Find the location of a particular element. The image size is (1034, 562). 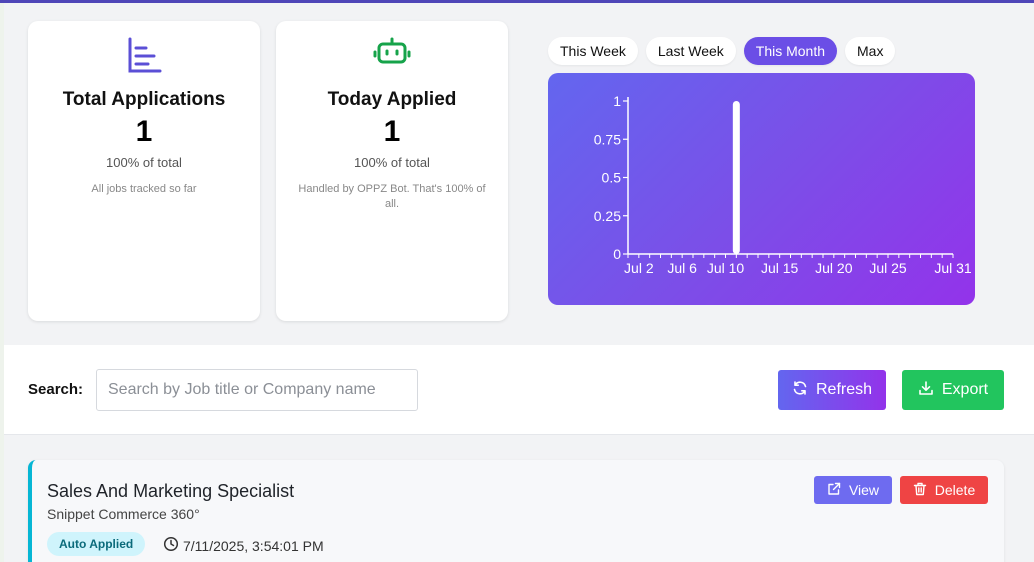

export-button: Export is located at coordinates (953, 390).